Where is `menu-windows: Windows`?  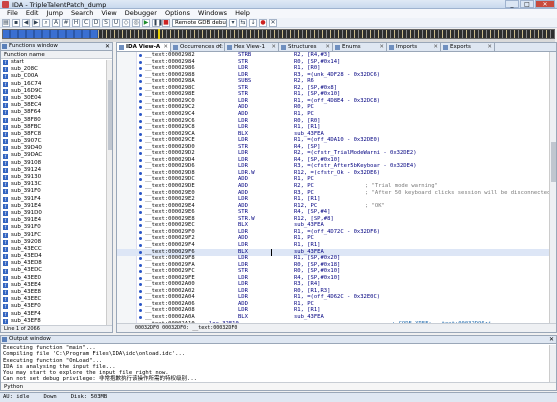
menu-windows: Windows is located at coordinates (212, 13).